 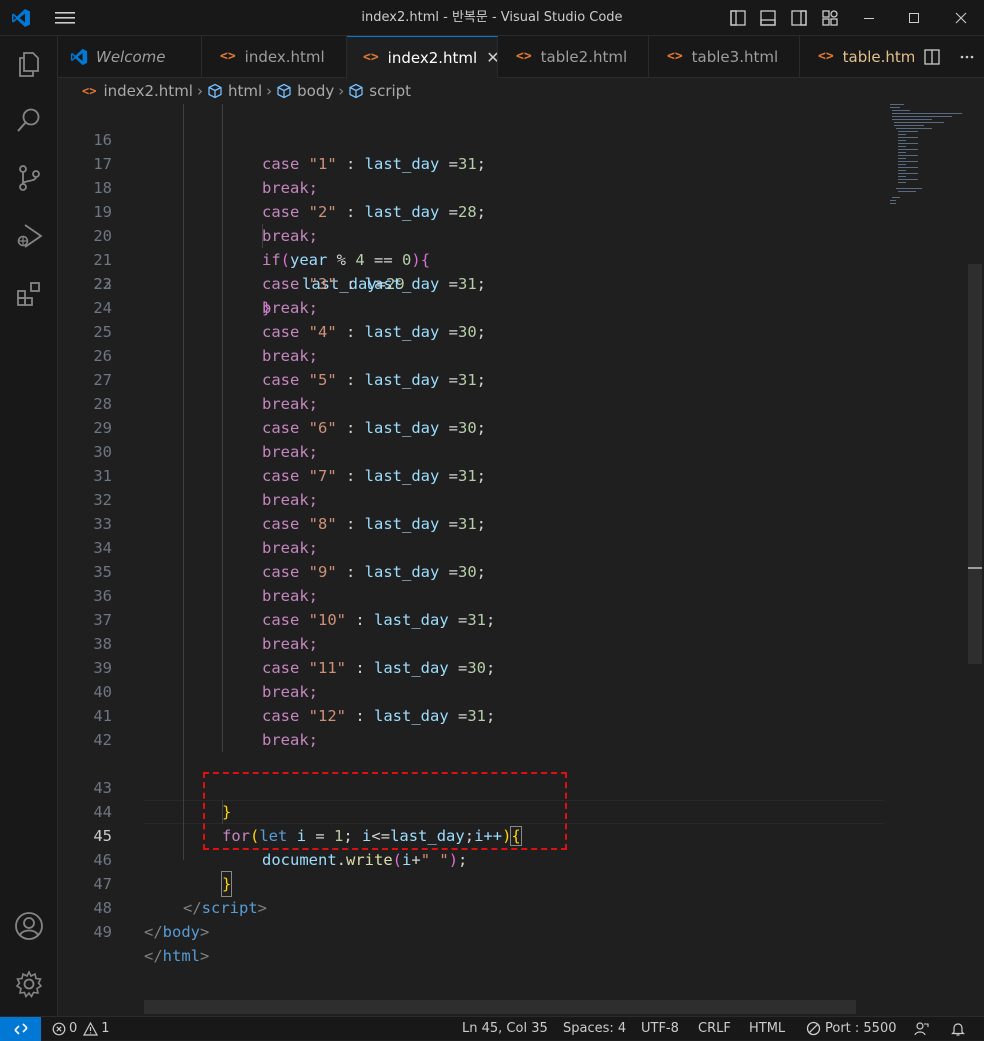 I want to click on minimize-icon, so click(x=869, y=17).